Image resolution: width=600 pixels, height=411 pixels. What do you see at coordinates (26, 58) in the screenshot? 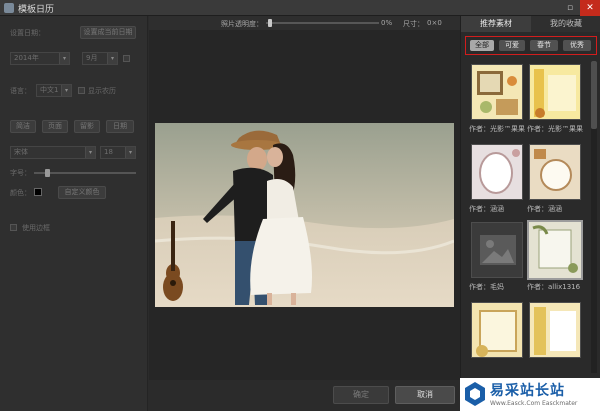
I see `year-value: 2014年` at bounding box center [26, 58].